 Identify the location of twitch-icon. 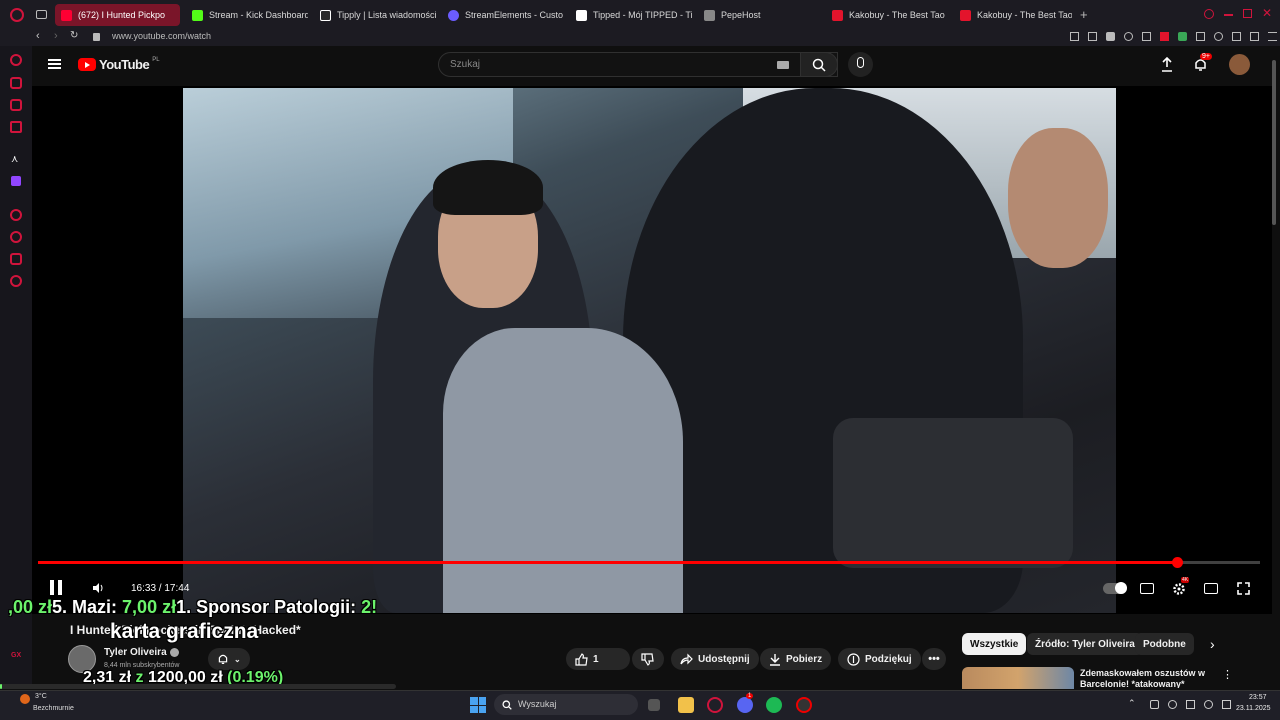
(16, 181).